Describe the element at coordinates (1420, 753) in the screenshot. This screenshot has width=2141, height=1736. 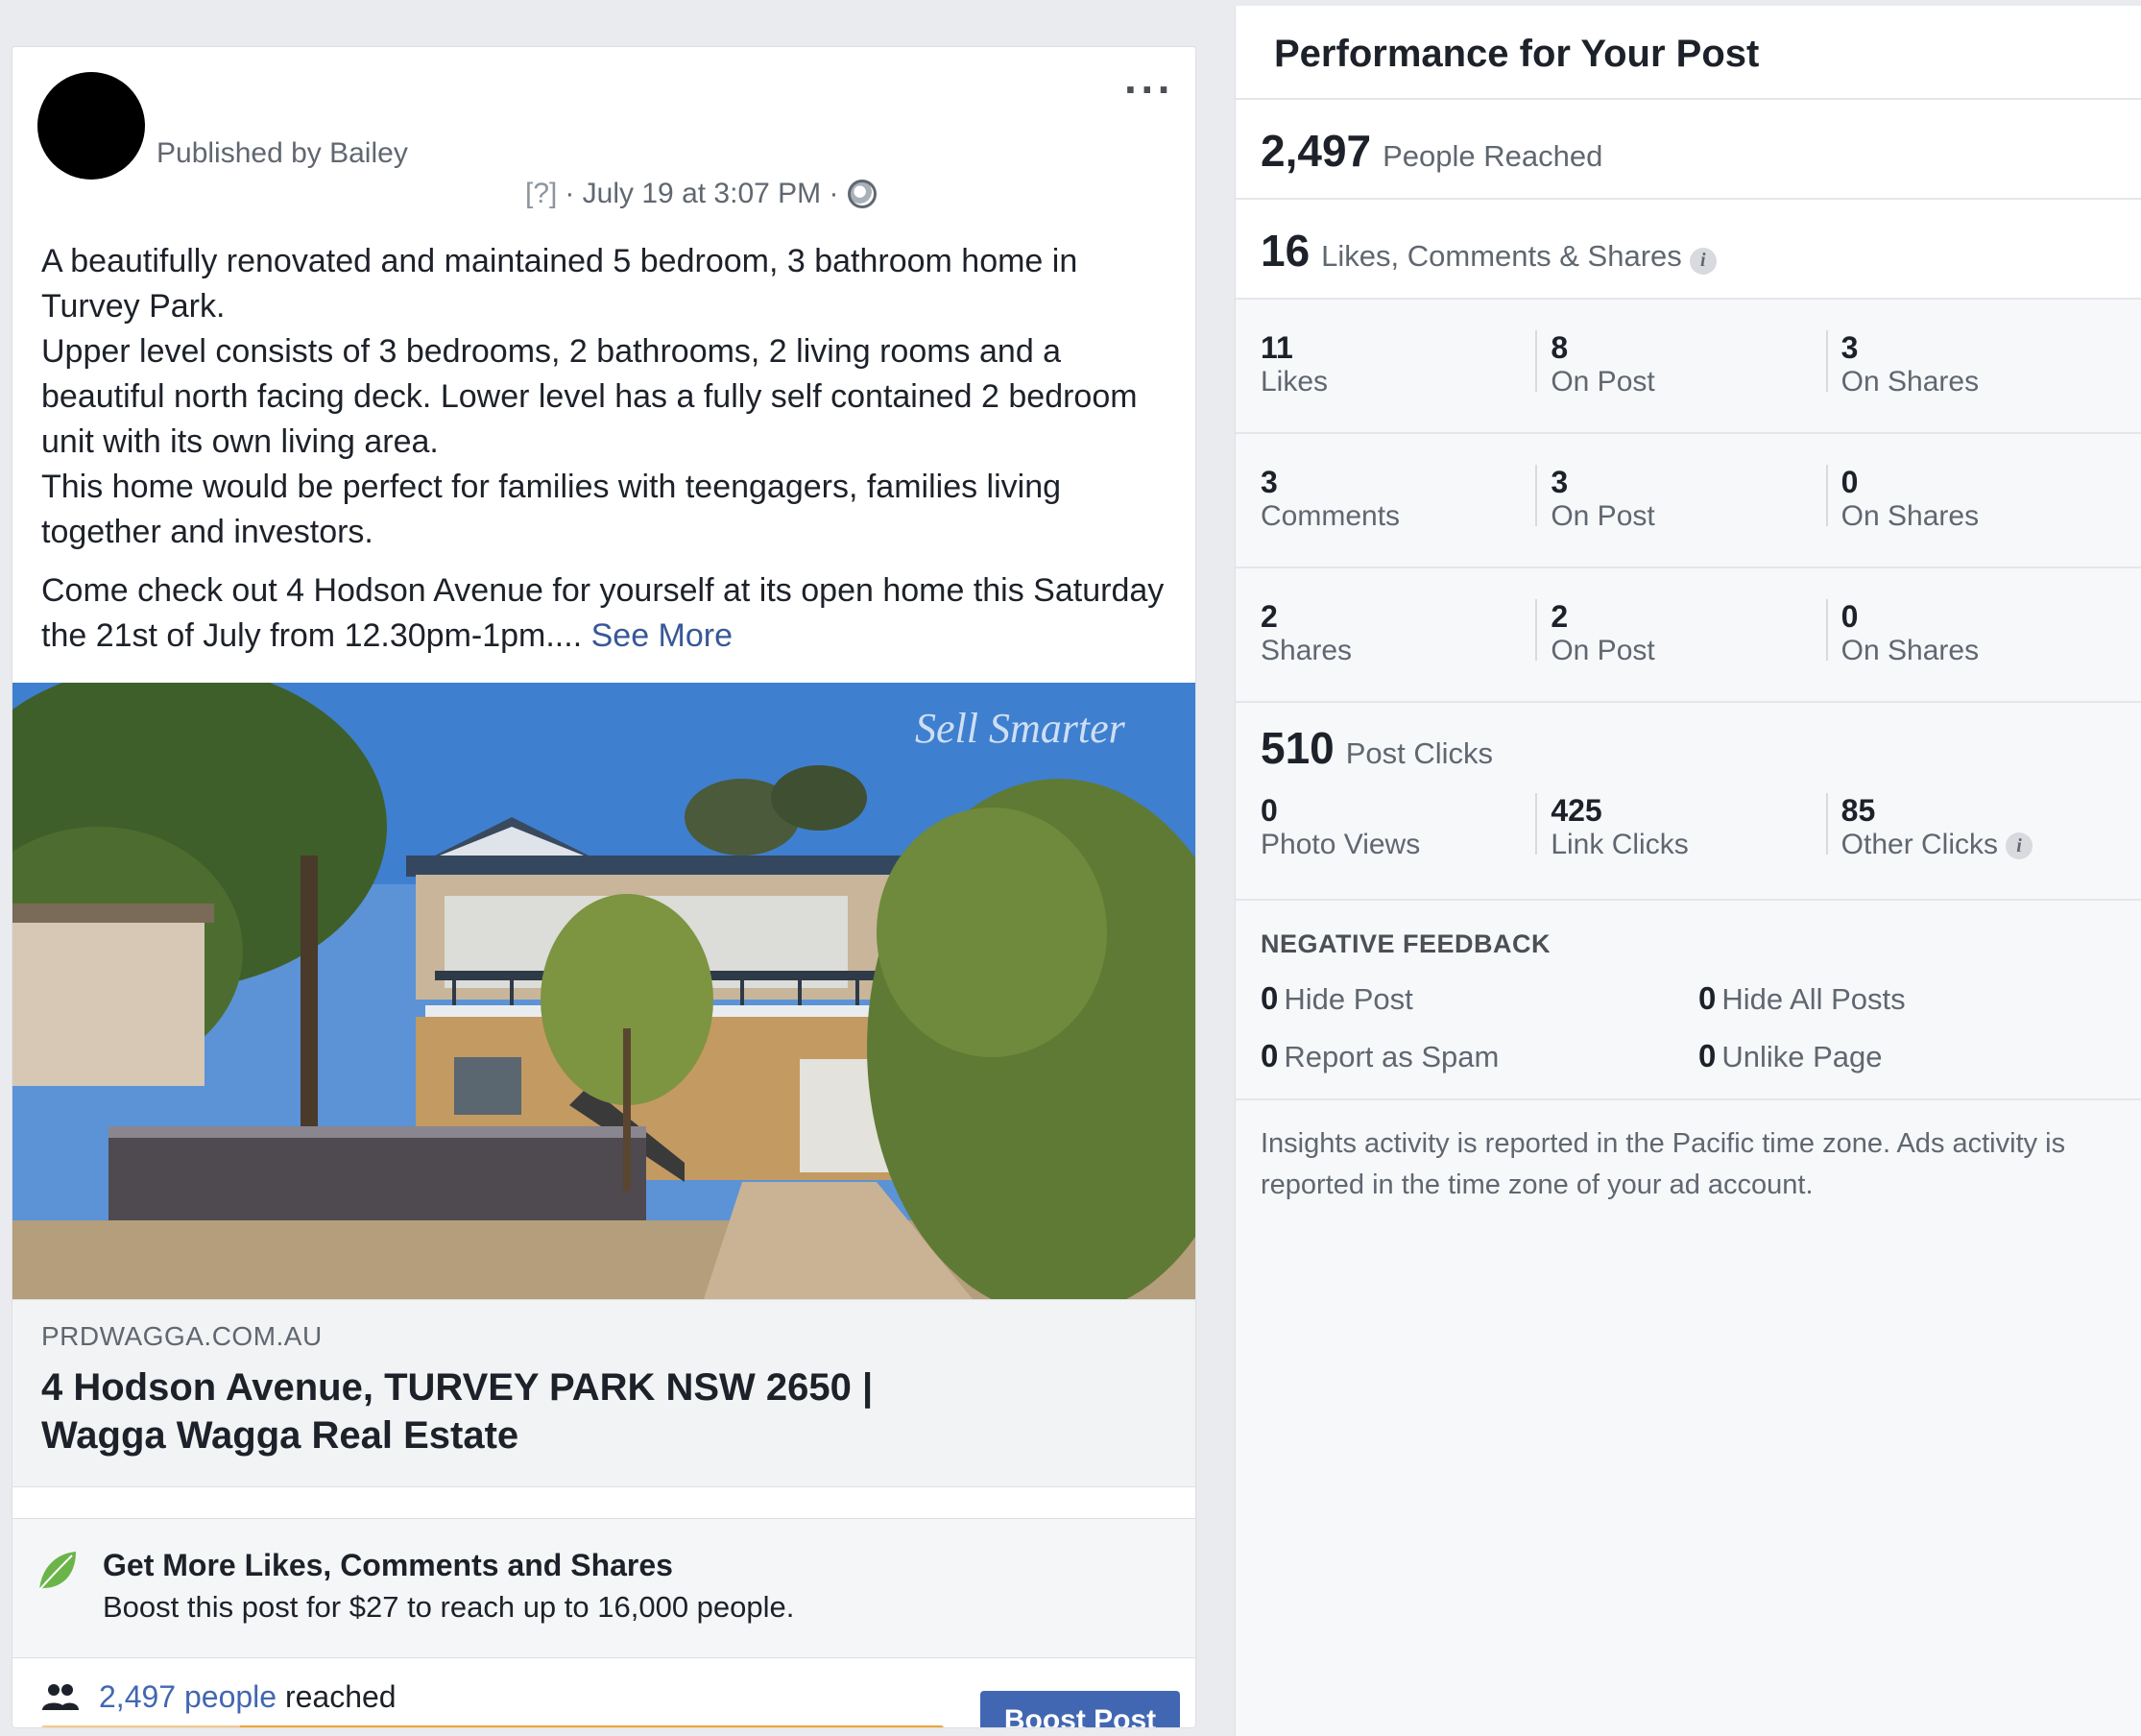
I see `post-clicks-label: Post Clicks` at that location.